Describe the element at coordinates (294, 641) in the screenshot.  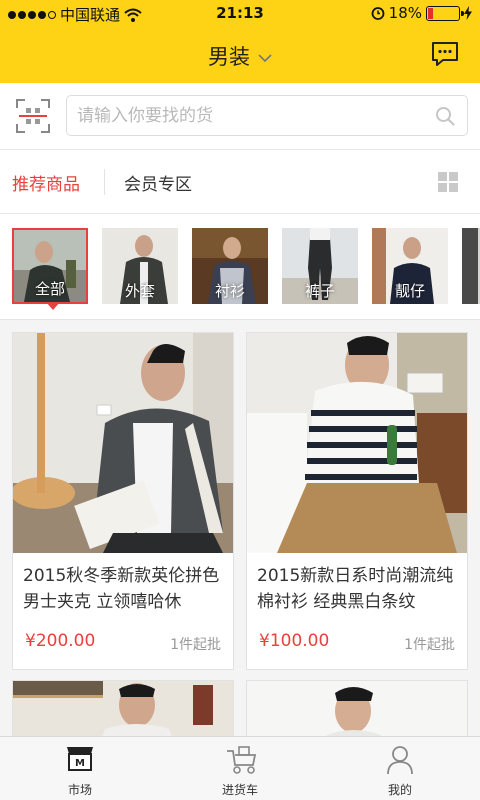
I see `product-price: ¥100.00` at that location.